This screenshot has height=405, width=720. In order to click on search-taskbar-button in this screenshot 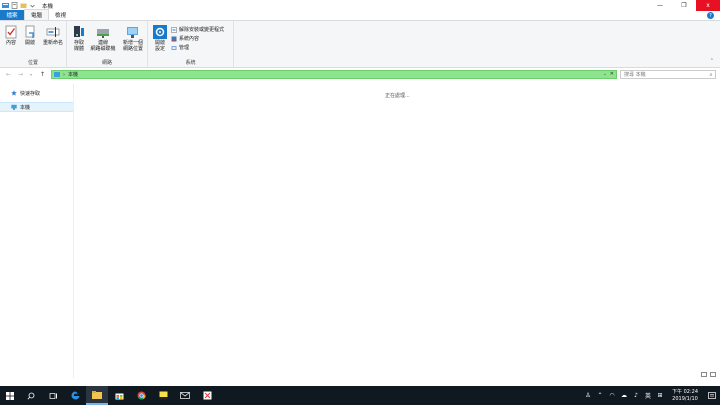, I will do `click(31, 395)`.